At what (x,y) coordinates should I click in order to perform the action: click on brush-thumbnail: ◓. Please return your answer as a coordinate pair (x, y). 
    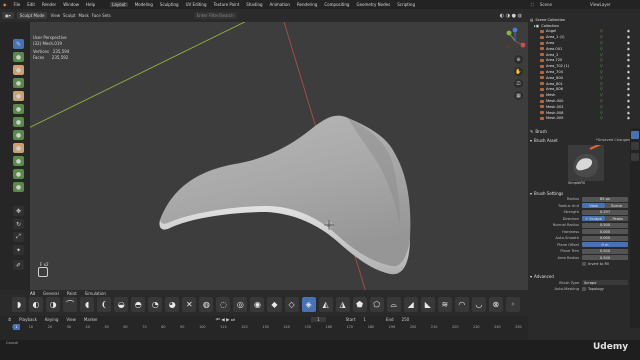
    Looking at the image, I should click on (138, 304).